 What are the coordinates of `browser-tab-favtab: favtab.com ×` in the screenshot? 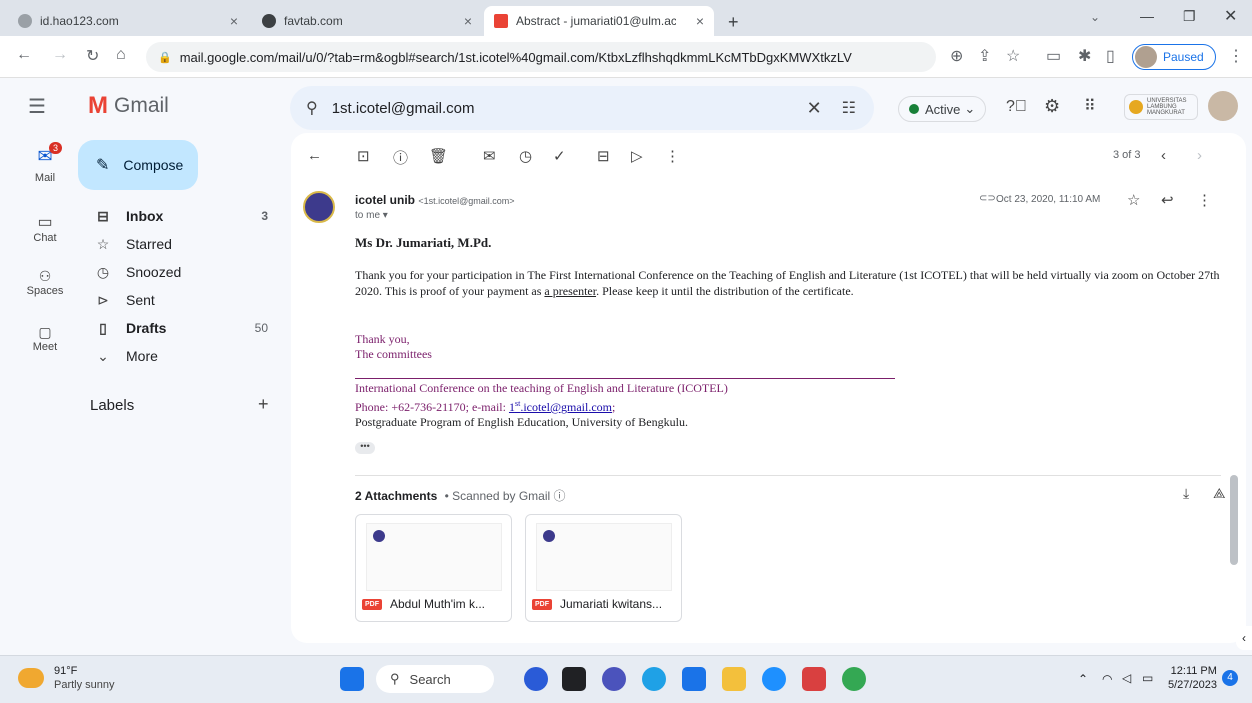 It's located at (367, 21).